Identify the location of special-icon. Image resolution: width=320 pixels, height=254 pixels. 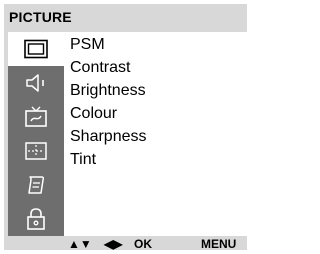
(36, 185).